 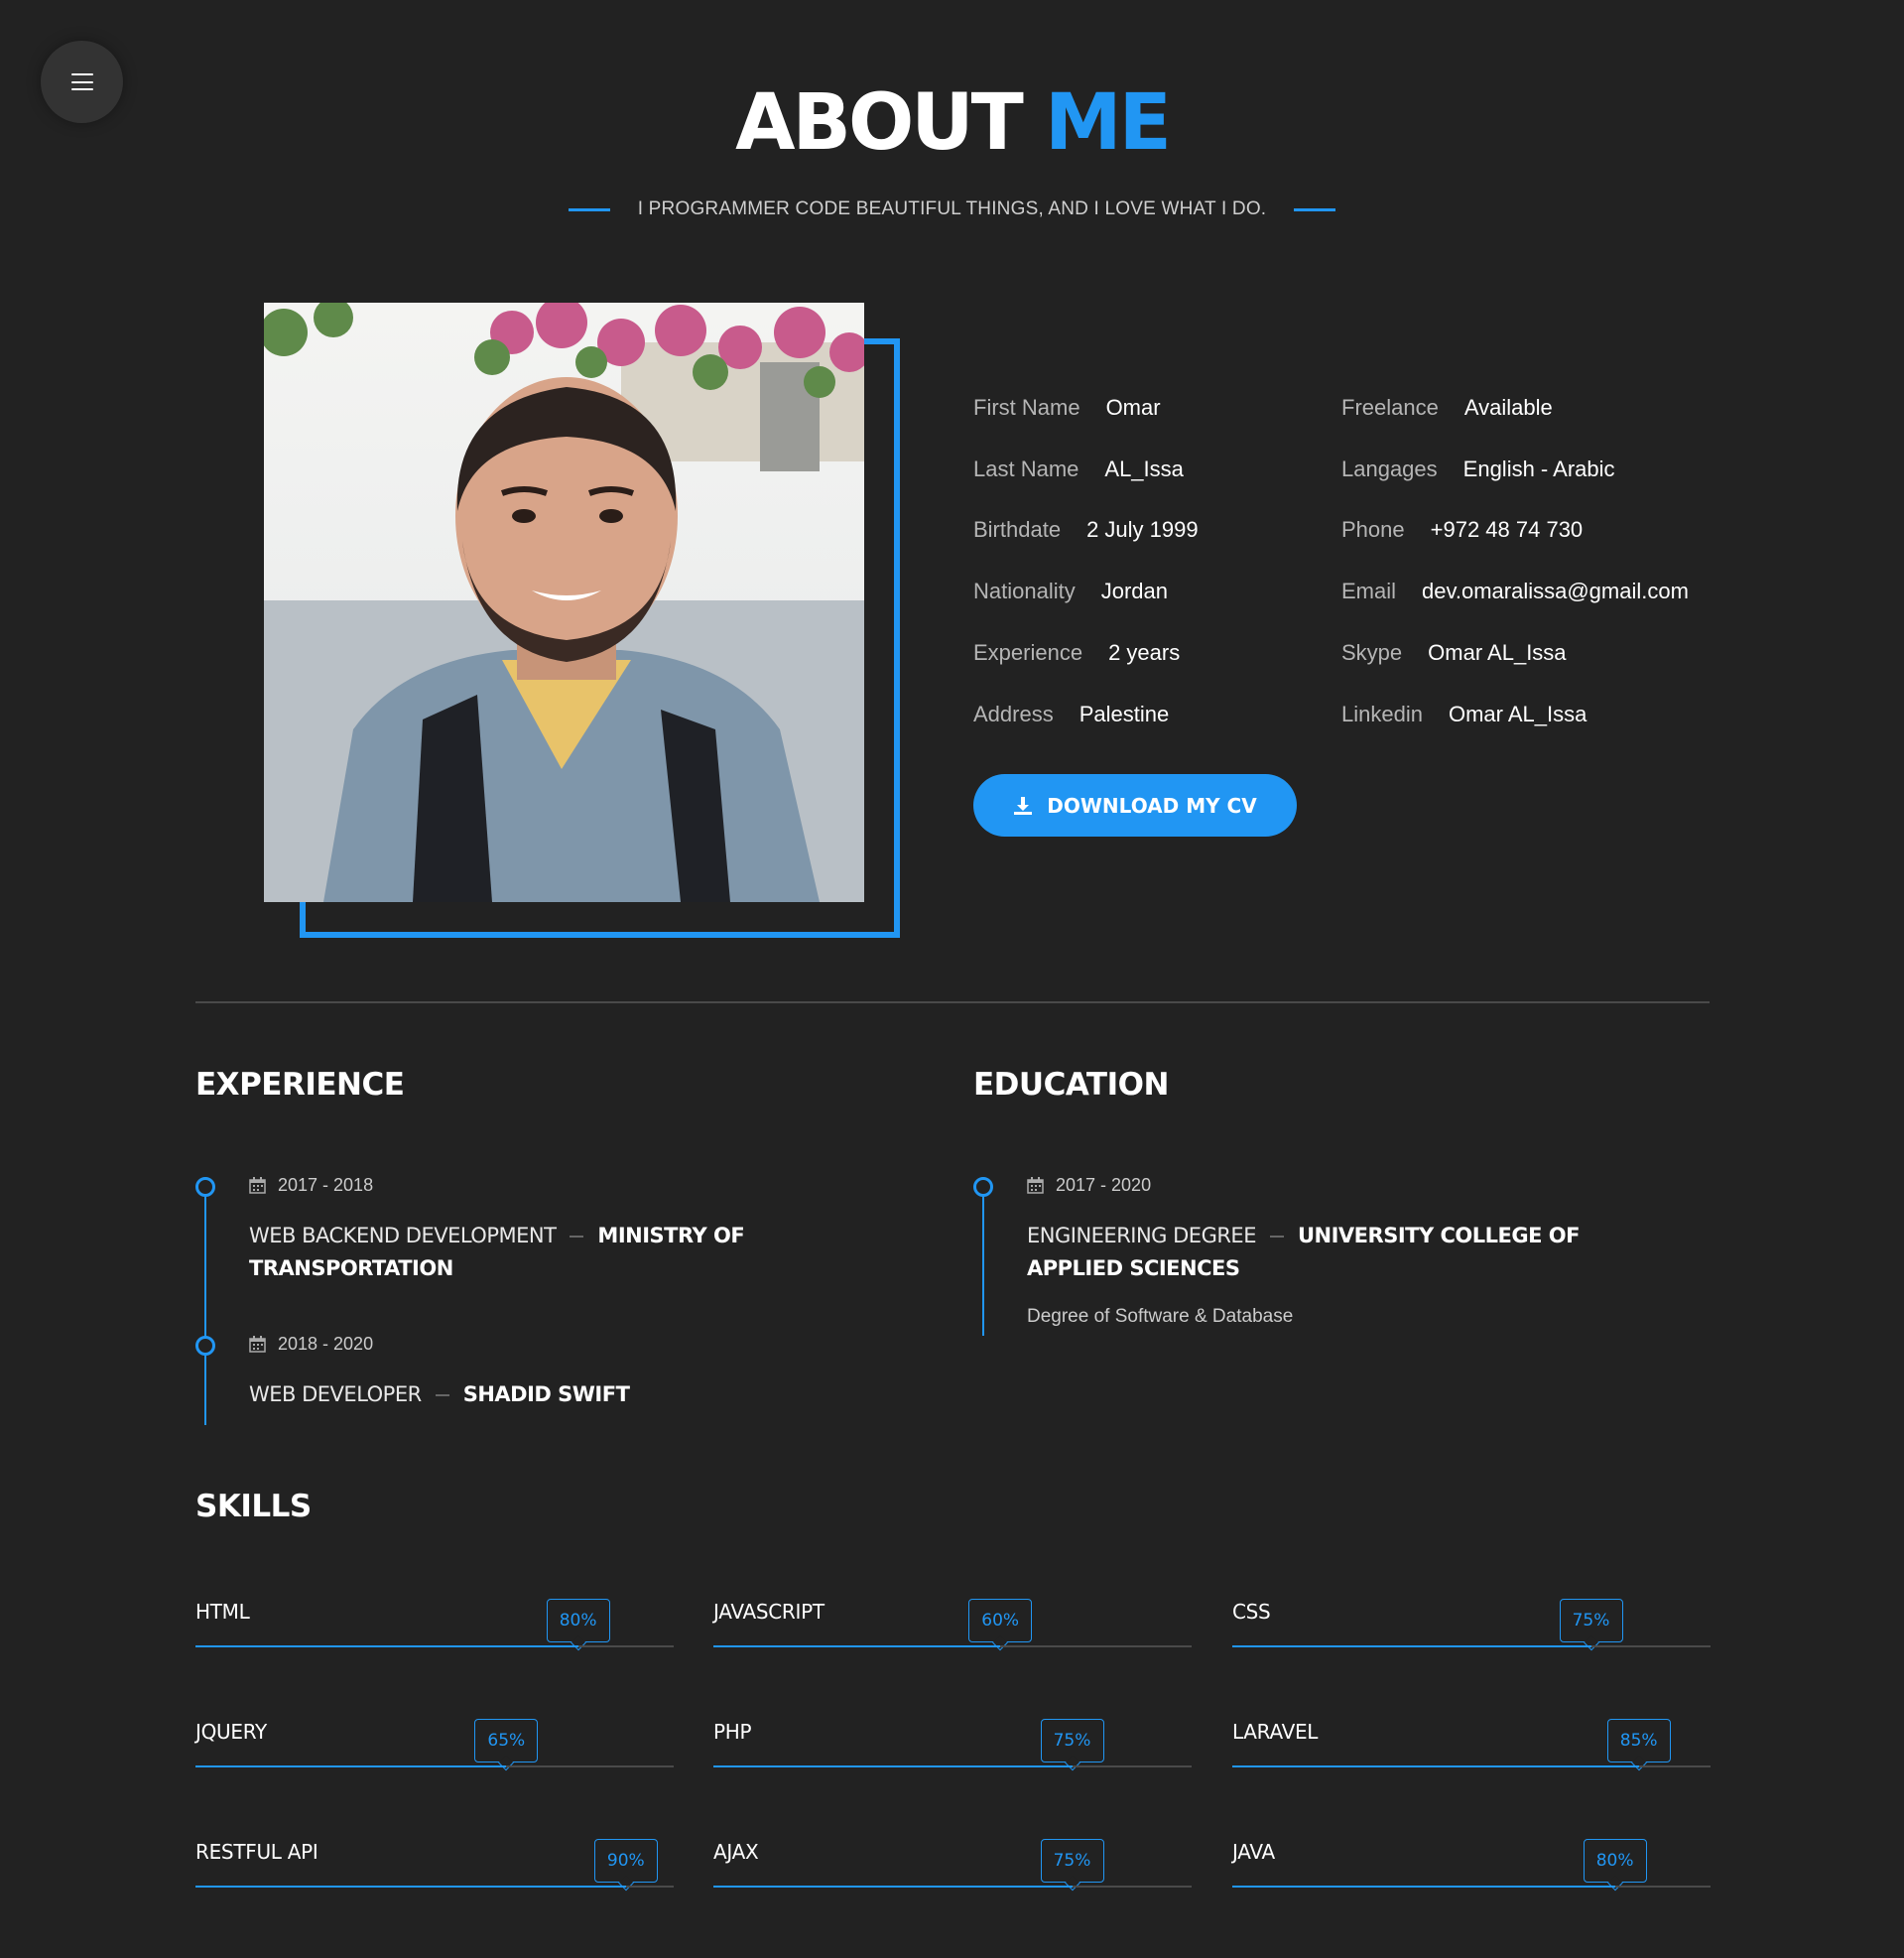 I want to click on role-text: ENGINEERING DEGREE, so click(x=1141, y=1235).